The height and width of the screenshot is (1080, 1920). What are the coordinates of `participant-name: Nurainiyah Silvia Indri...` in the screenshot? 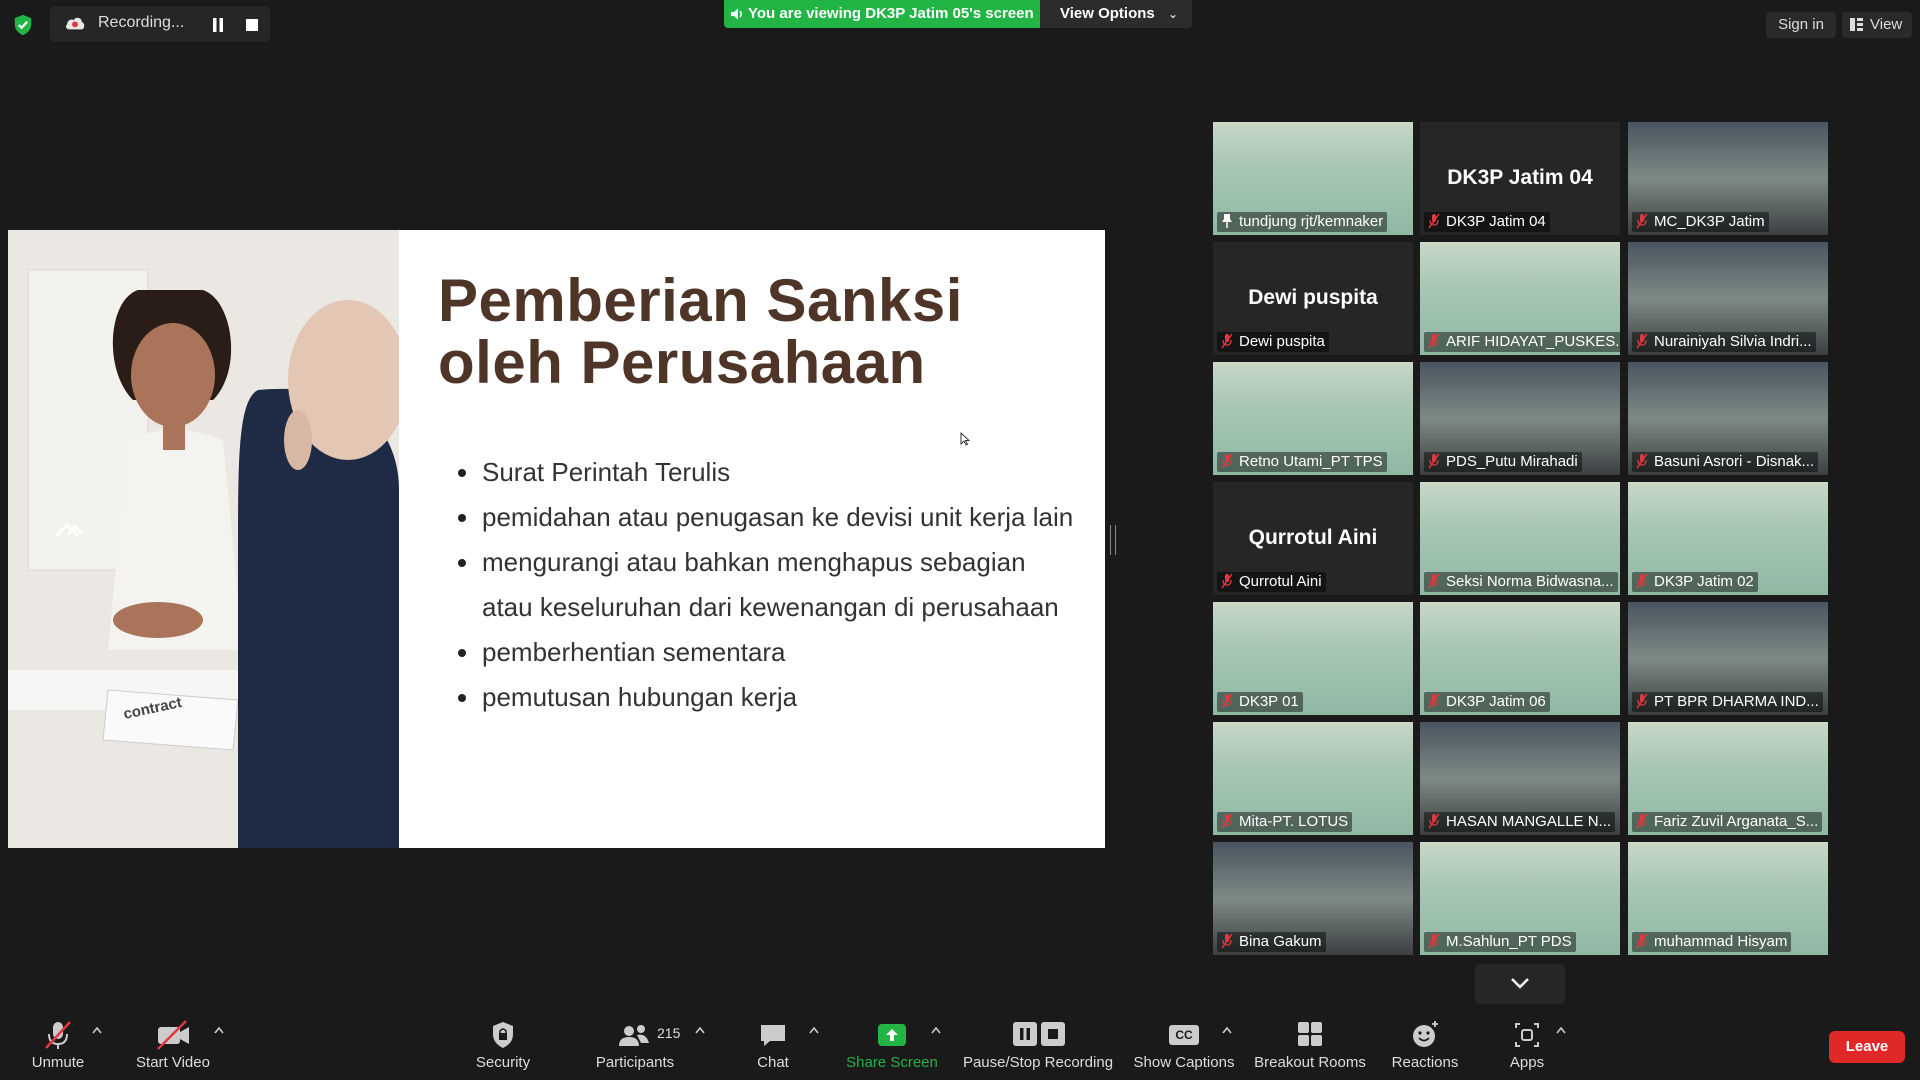 It's located at (1724, 342).